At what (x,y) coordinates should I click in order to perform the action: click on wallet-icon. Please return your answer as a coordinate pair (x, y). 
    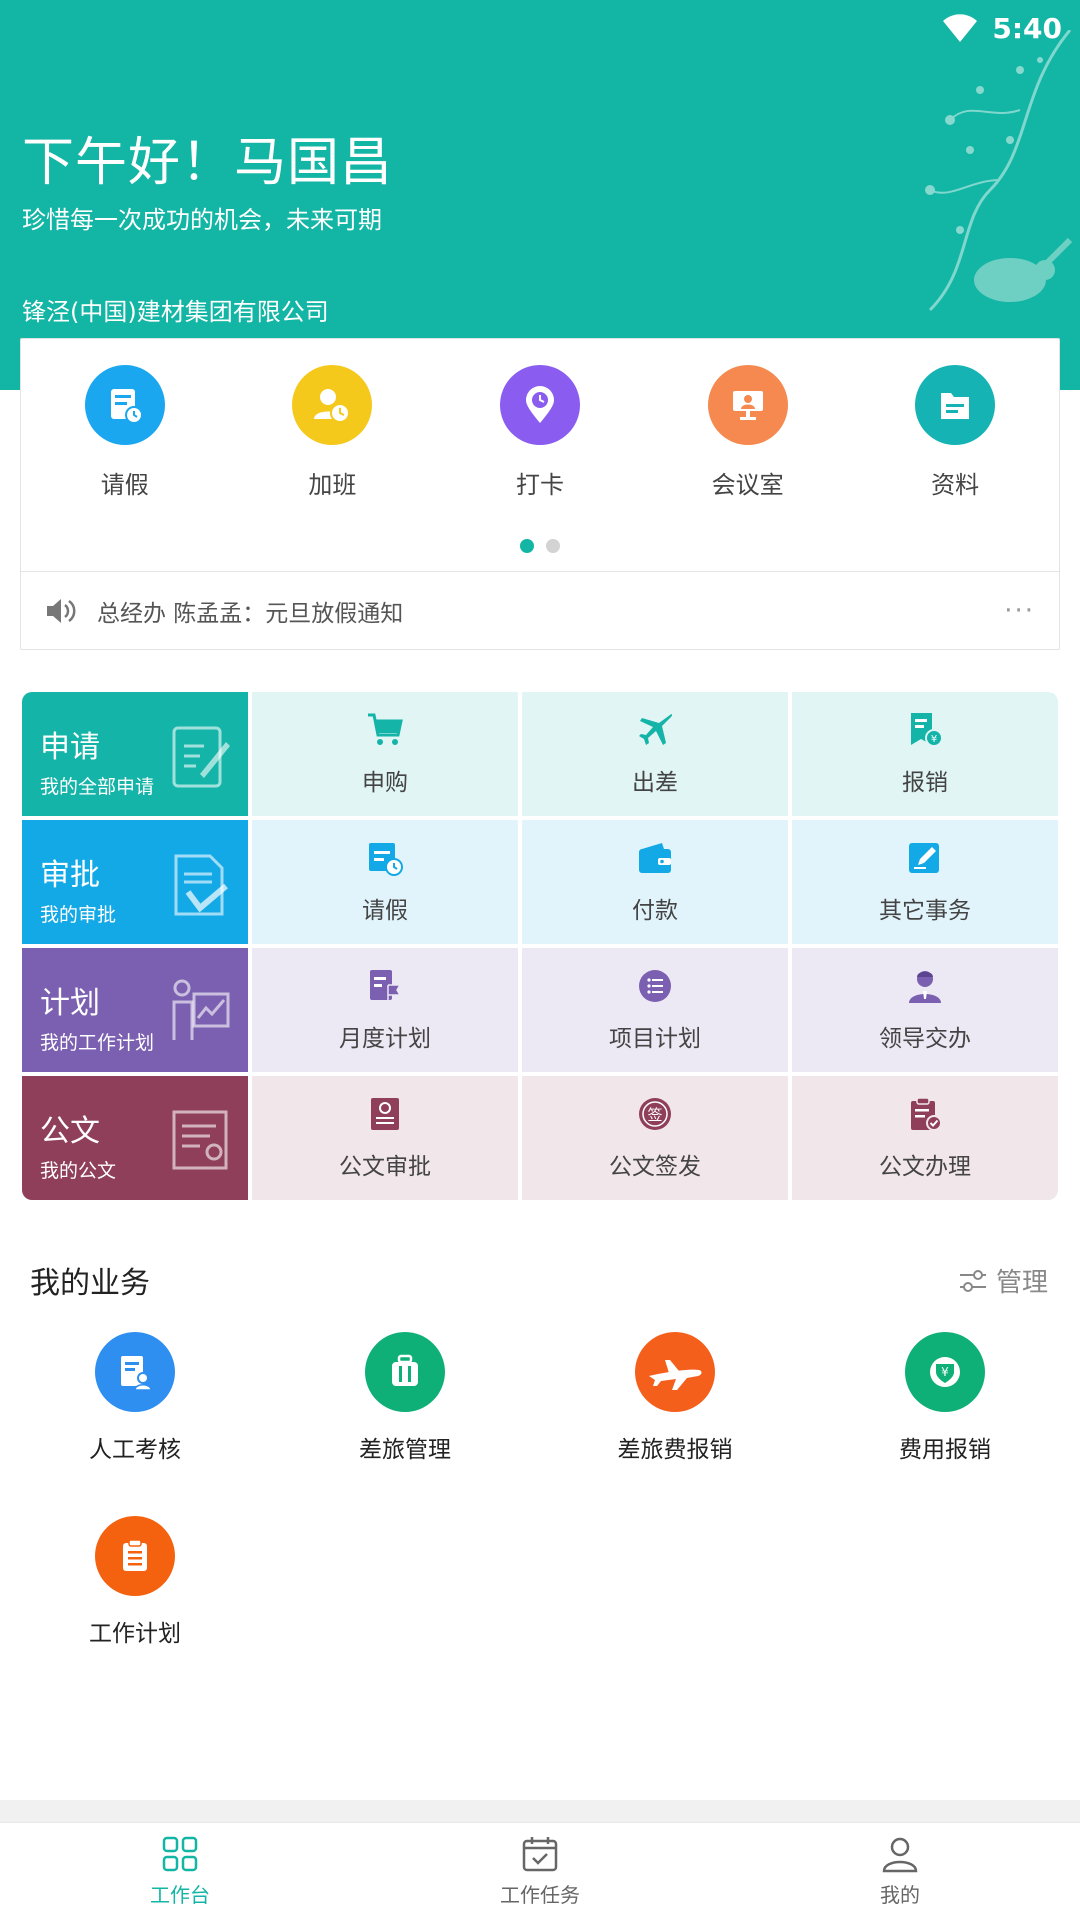
    Looking at the image, I should click on (655, 858).